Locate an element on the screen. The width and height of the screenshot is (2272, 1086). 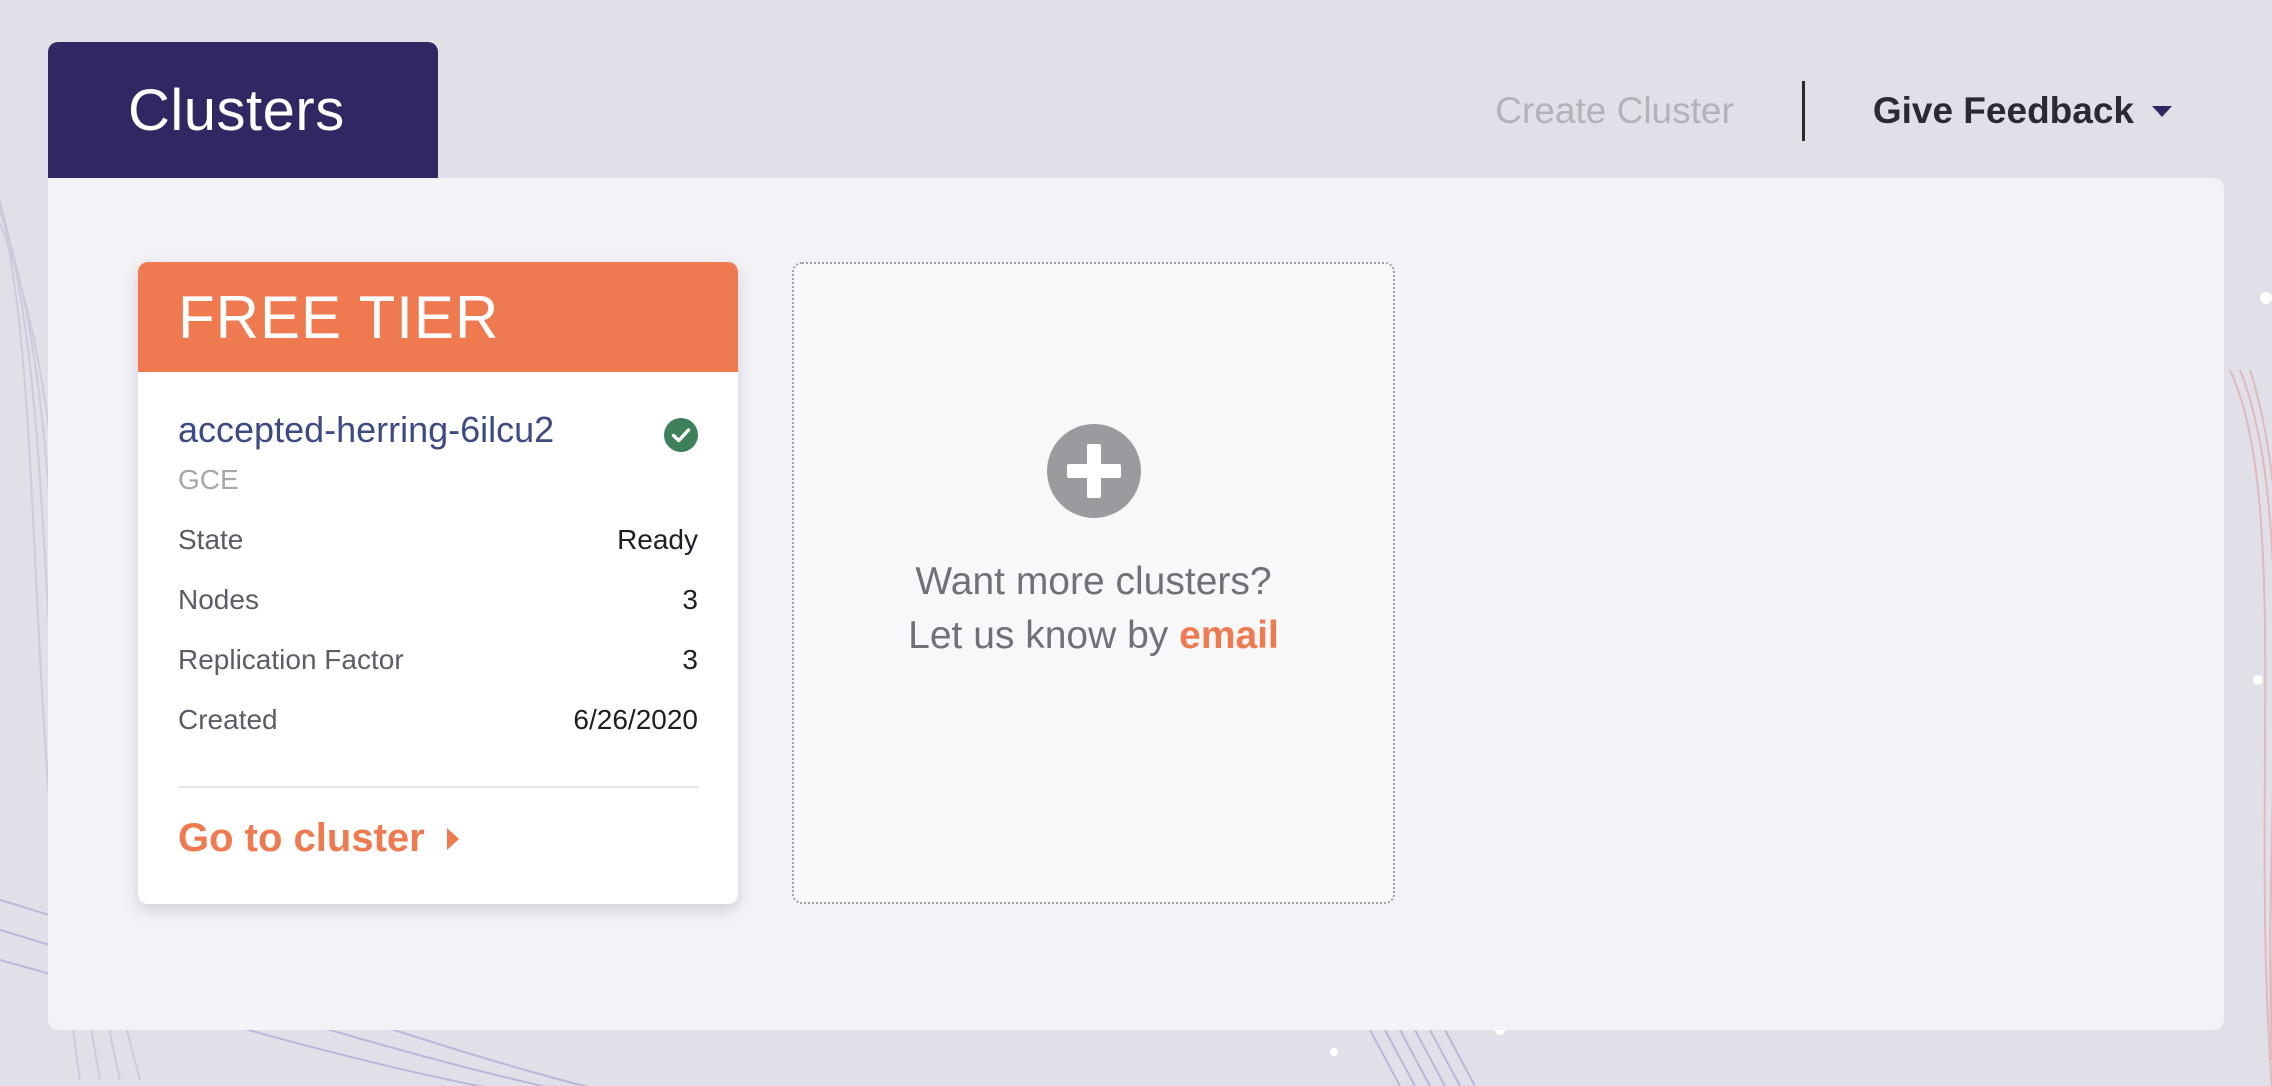
action-divider is located at coordinates (1803, 111).